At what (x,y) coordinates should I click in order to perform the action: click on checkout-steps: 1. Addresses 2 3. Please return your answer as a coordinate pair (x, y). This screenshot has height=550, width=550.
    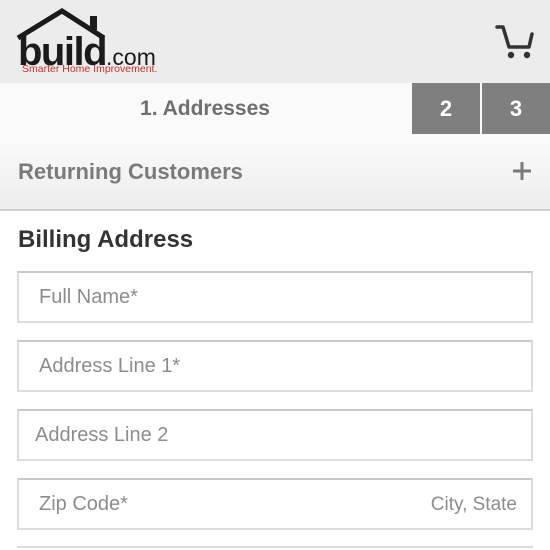
    Looking at the image, I should click on (275, 108).